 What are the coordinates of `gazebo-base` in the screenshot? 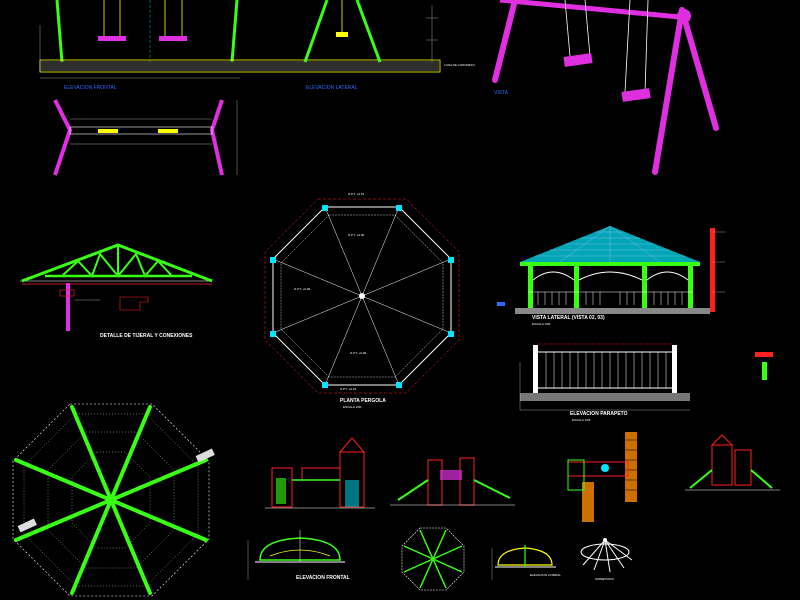 It's located at (612, 311).